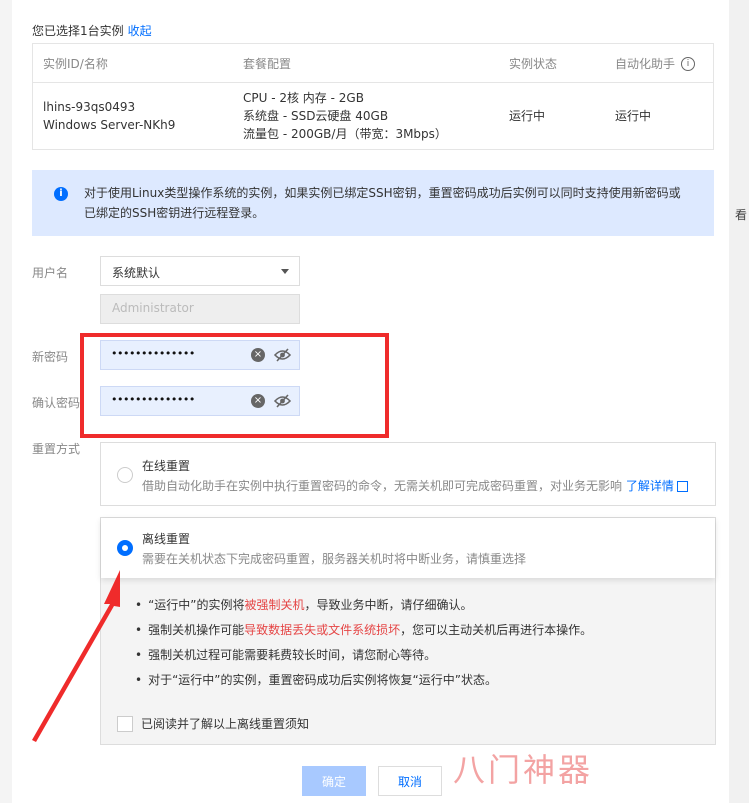  I want to click on watermark-text: 八门神器, so click(523, 770).